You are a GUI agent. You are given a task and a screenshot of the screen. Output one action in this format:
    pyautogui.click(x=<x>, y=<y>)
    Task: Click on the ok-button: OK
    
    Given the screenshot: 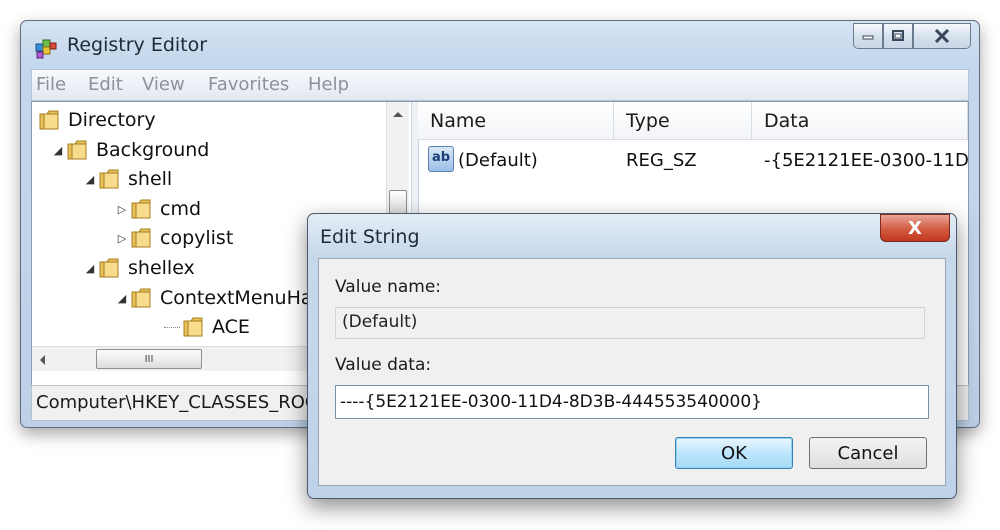 What is the action you would take?
    pyautogui.click(x=734, y=453)
    